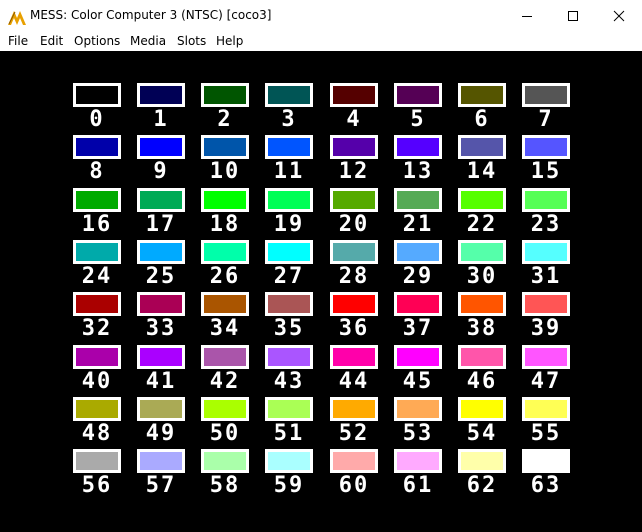  What do you see at coordinates (418, 381) in the screenshot?
I see `color-index-label: 45` at bounding box center [418, 381].